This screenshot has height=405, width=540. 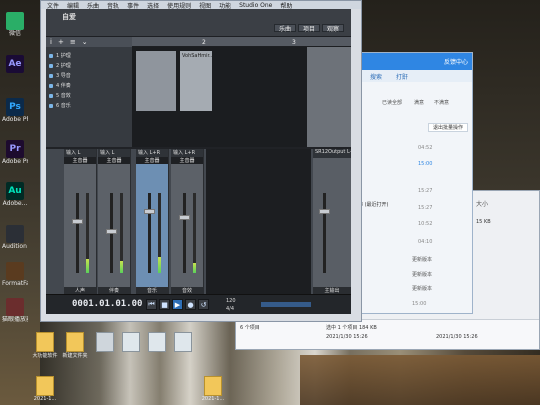 What do you see at coordinates (258, 222) in the screenshot?
I see `mixer-empty-area` at bounding box center [258, 222].